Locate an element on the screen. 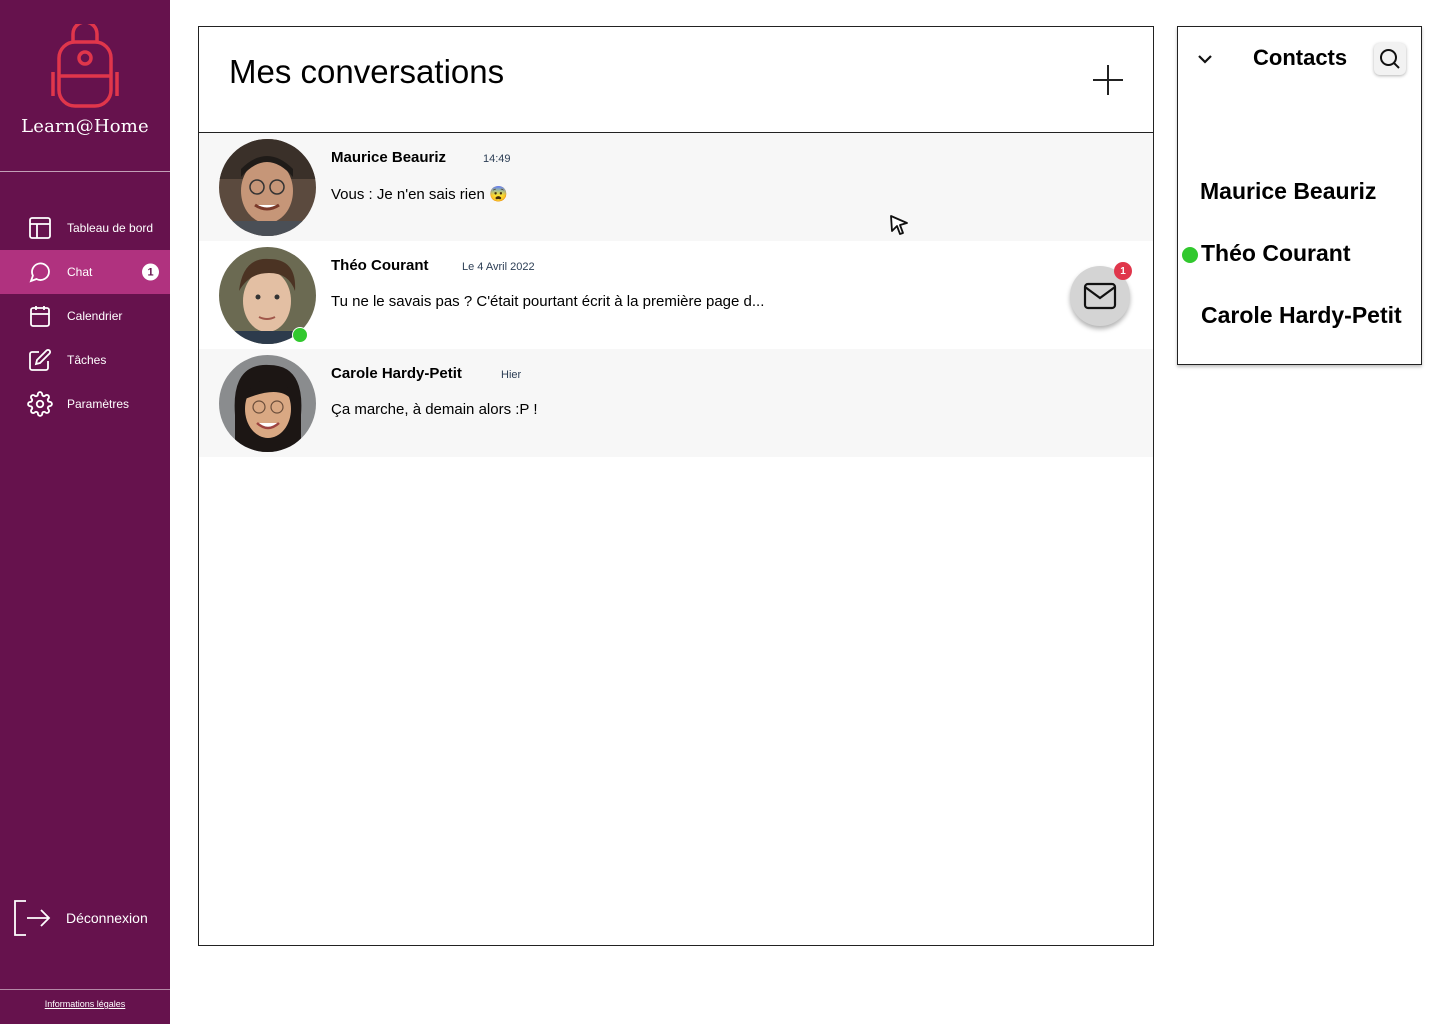 The width and height of the screenshot is (1440, 1024). sidebar-item-label: Chat is located at coordinates (80, 272).